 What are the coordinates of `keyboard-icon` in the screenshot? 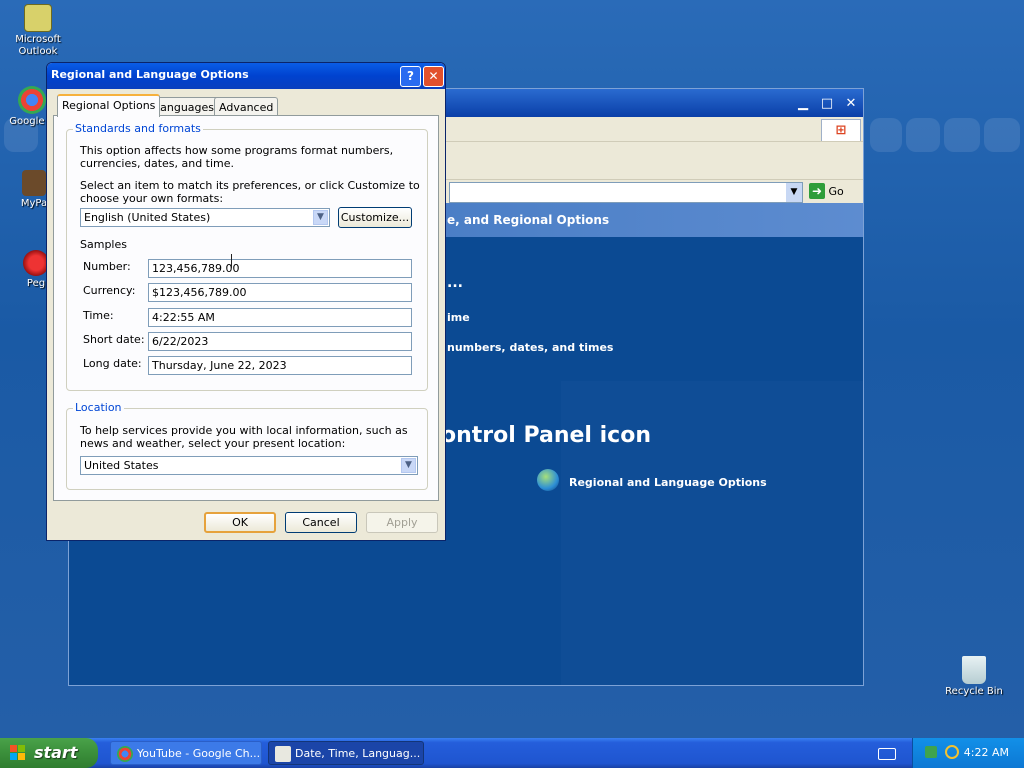 It's located at (887, 754).